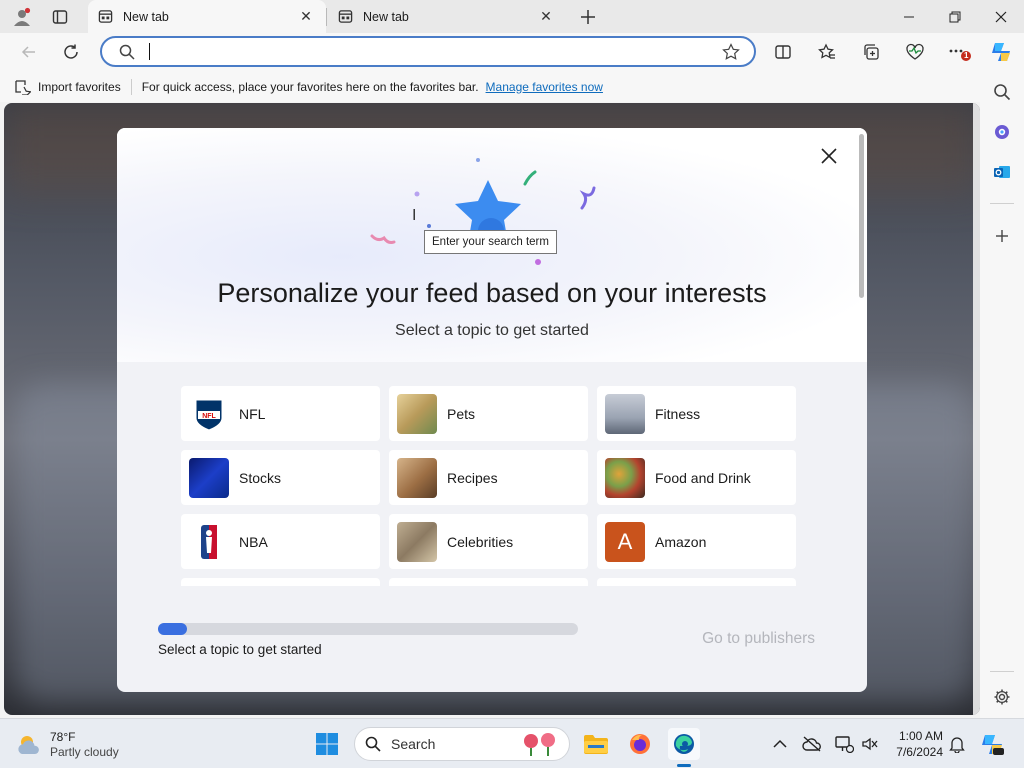 The height and width of the screenshot is (768, 1024). What do you see at coordinates (326, 17) in the screenshot?
I see `tab-divider` at bounding box center [326, 17].